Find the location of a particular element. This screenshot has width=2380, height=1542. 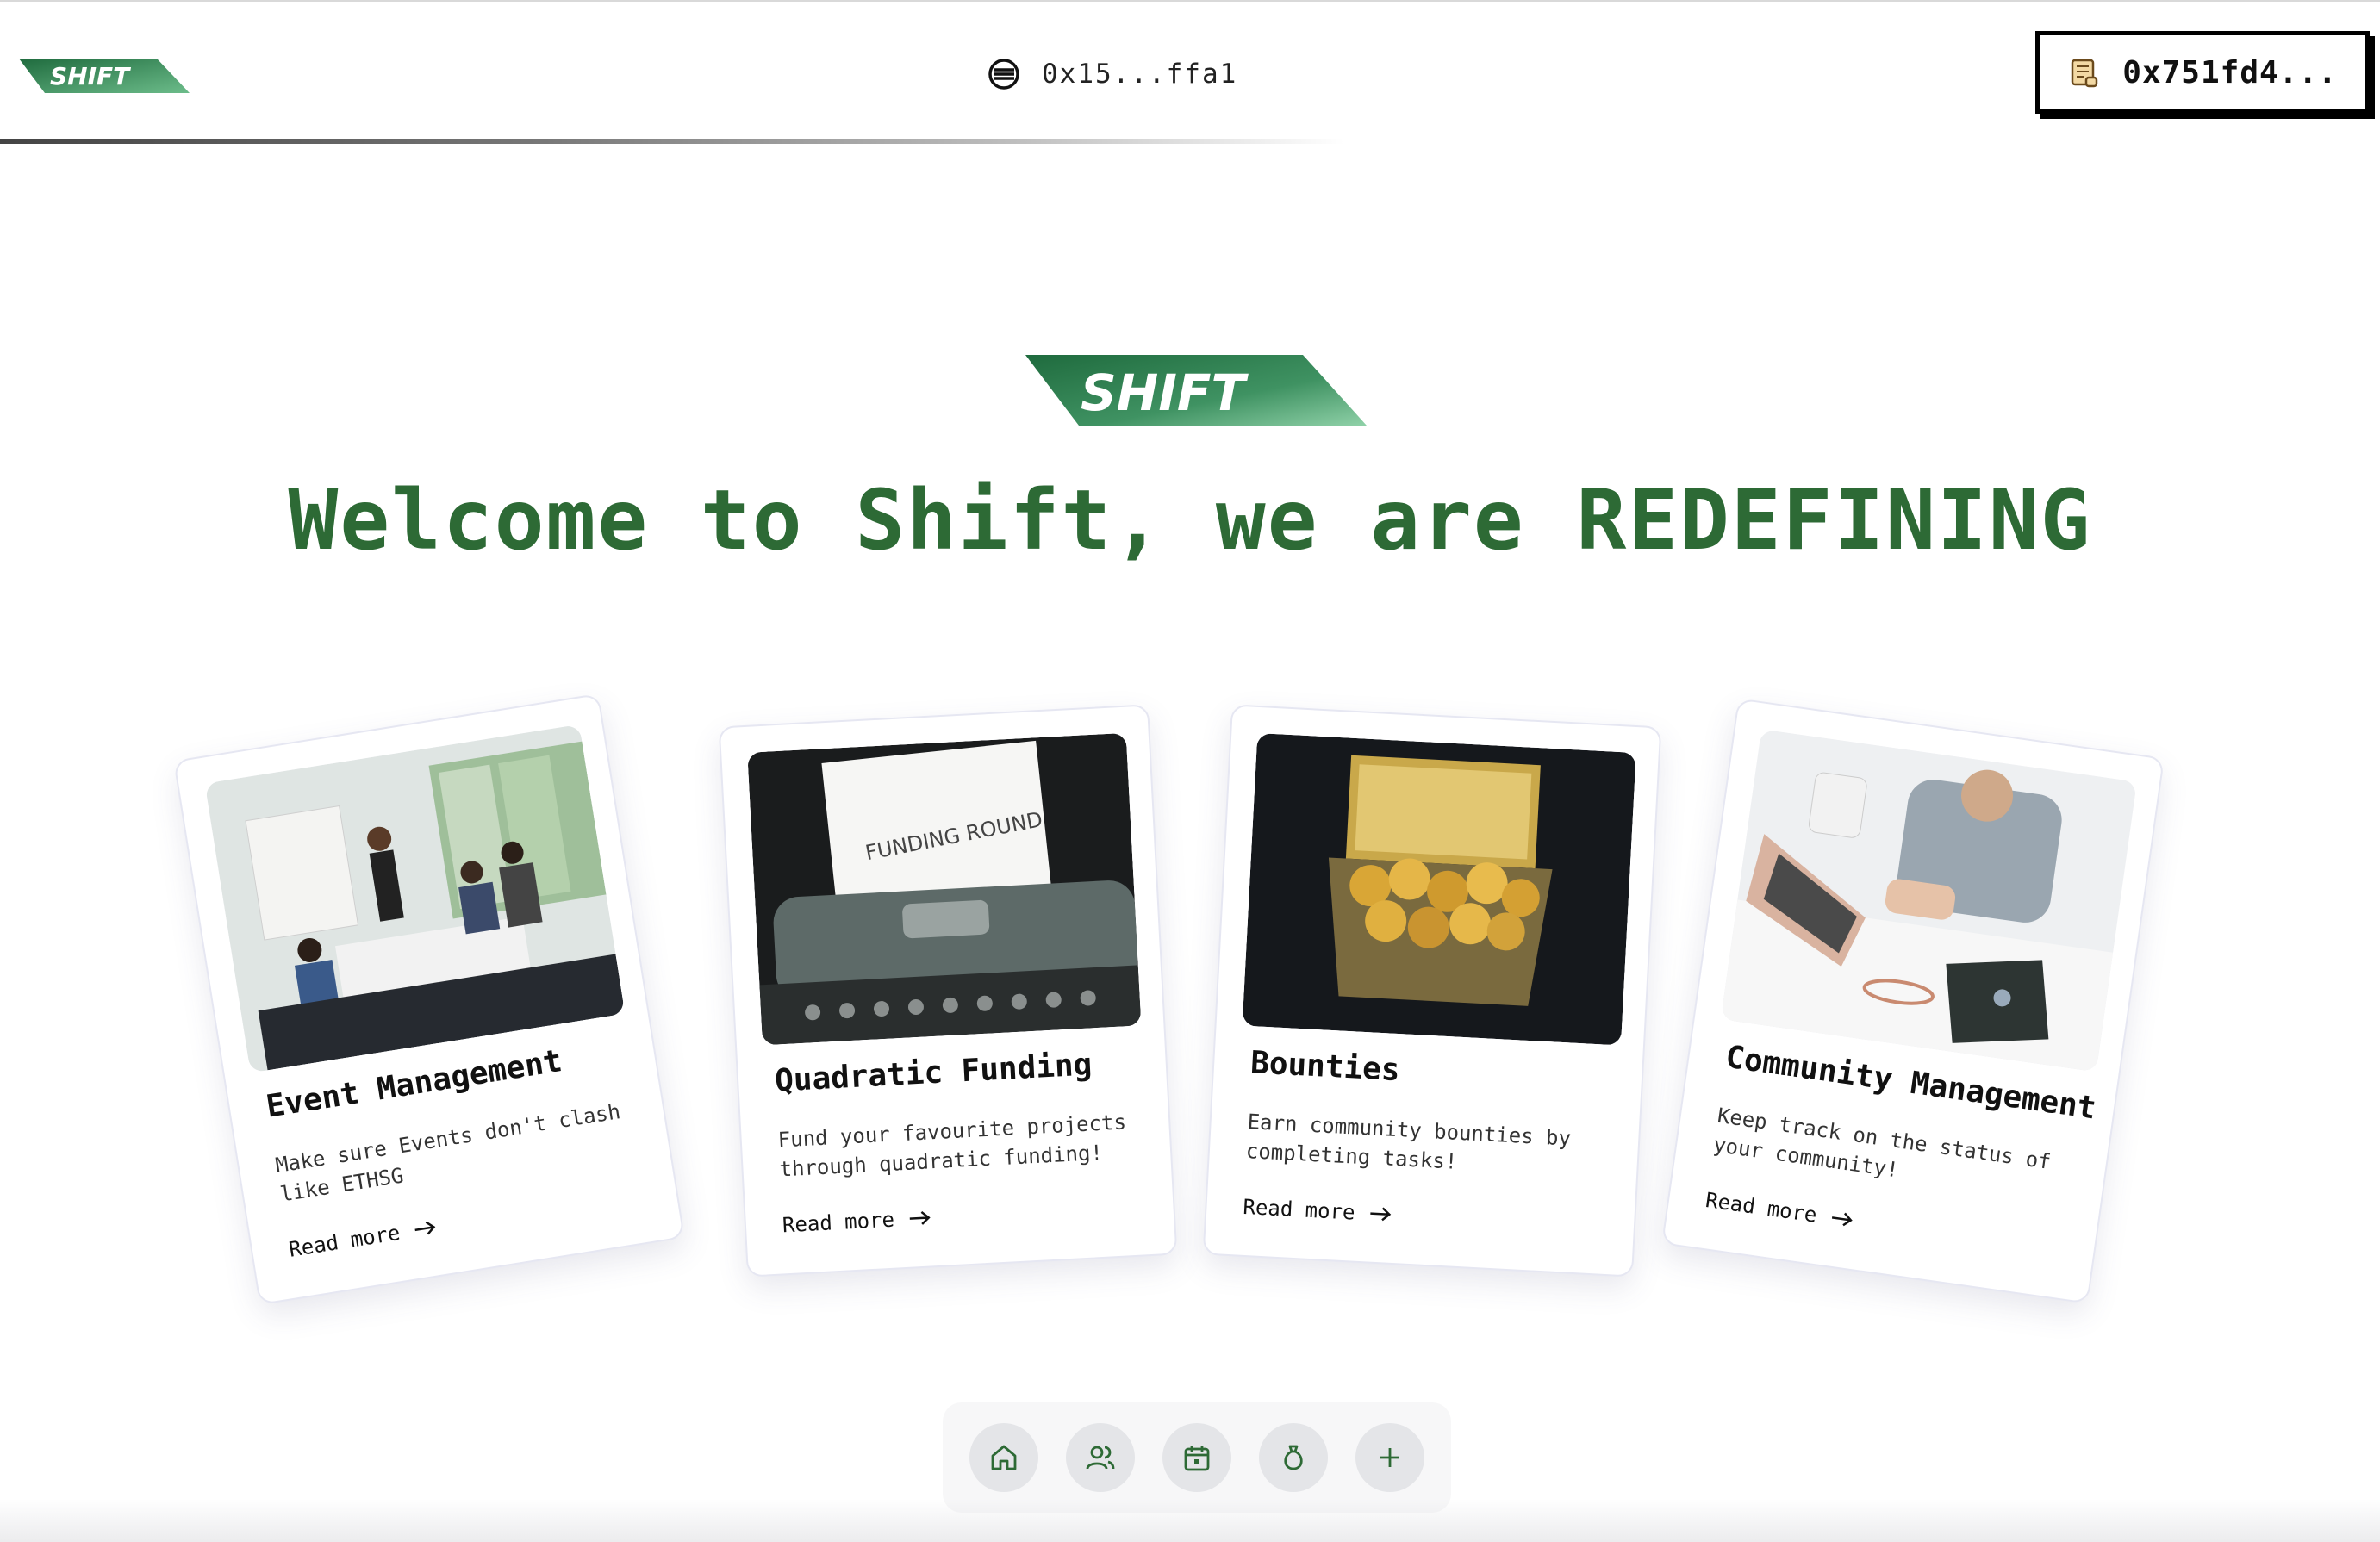

nav-create-button is located at coordinates (1390, 1458).